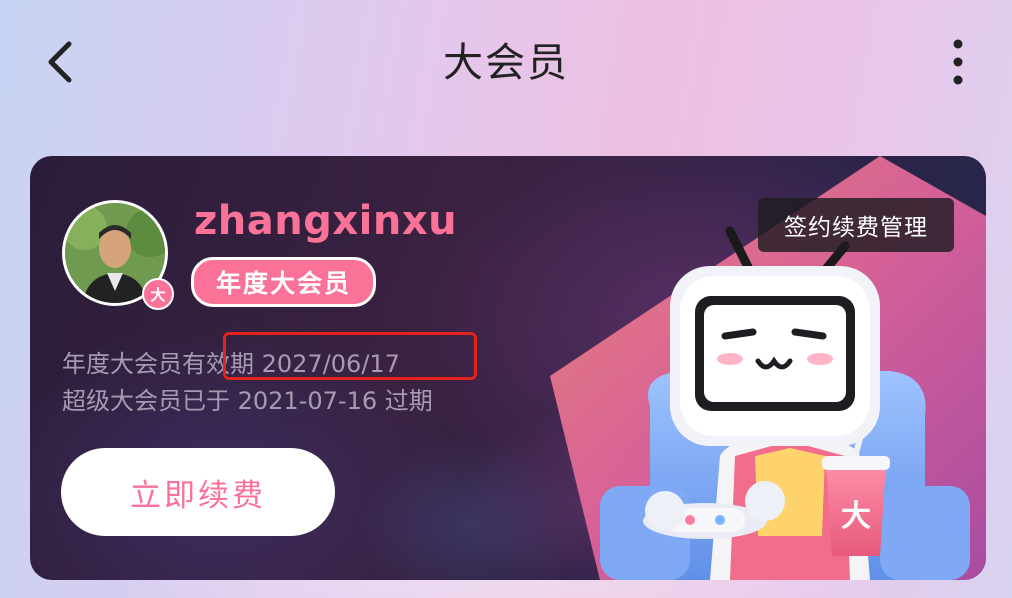  Describe the element at coordinates (118, 255) in the screenshot. I see `avatar: 大` at that location.